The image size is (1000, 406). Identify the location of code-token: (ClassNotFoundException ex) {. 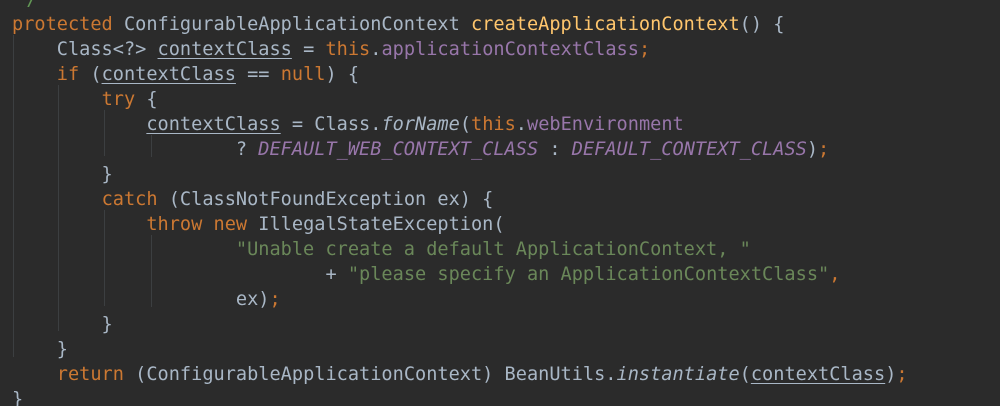
(325, 199).